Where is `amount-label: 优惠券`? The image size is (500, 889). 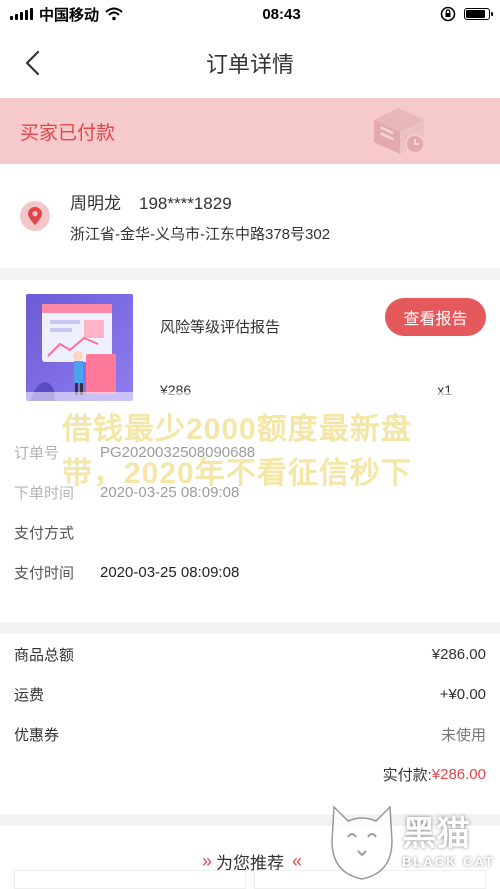
amount-label: 优惠券 is located at coordinates (37, 735).